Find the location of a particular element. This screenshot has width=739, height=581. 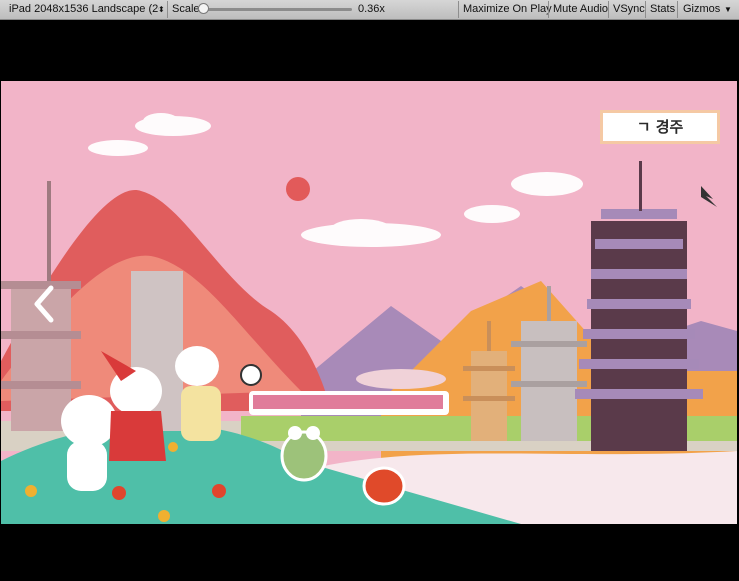

scale-value: 0.36x is located at coordinates (371, 9).